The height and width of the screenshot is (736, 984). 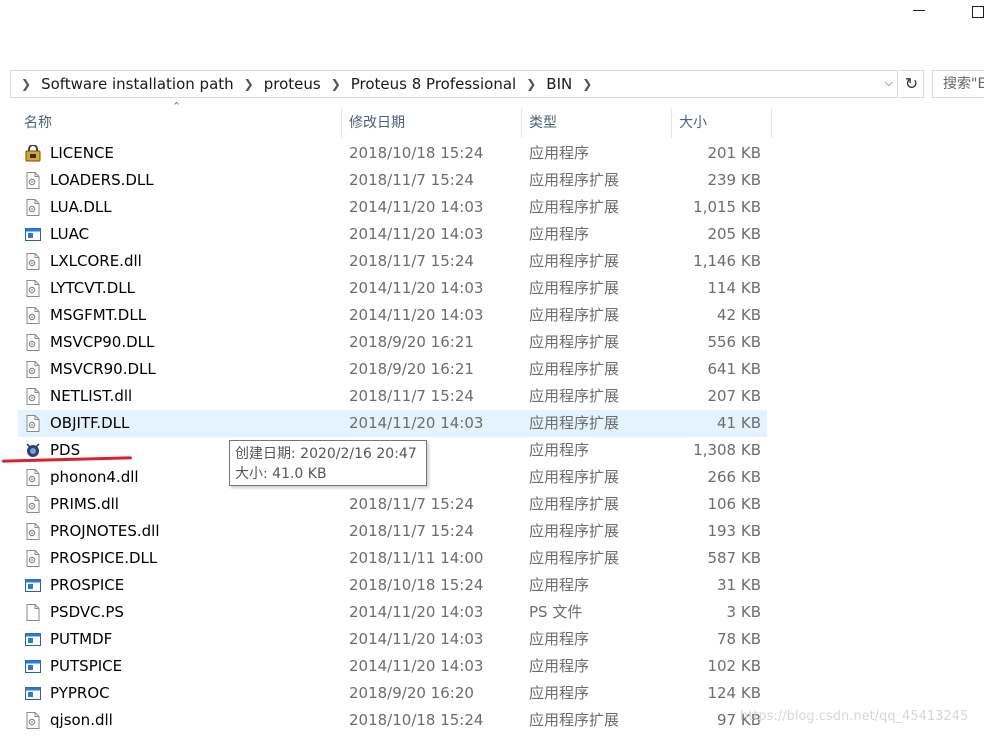 What do you see at coordinates (86, 666) in the screenshot?
I see `file-name: PUTSPICE` at bounding box center [86, 666].